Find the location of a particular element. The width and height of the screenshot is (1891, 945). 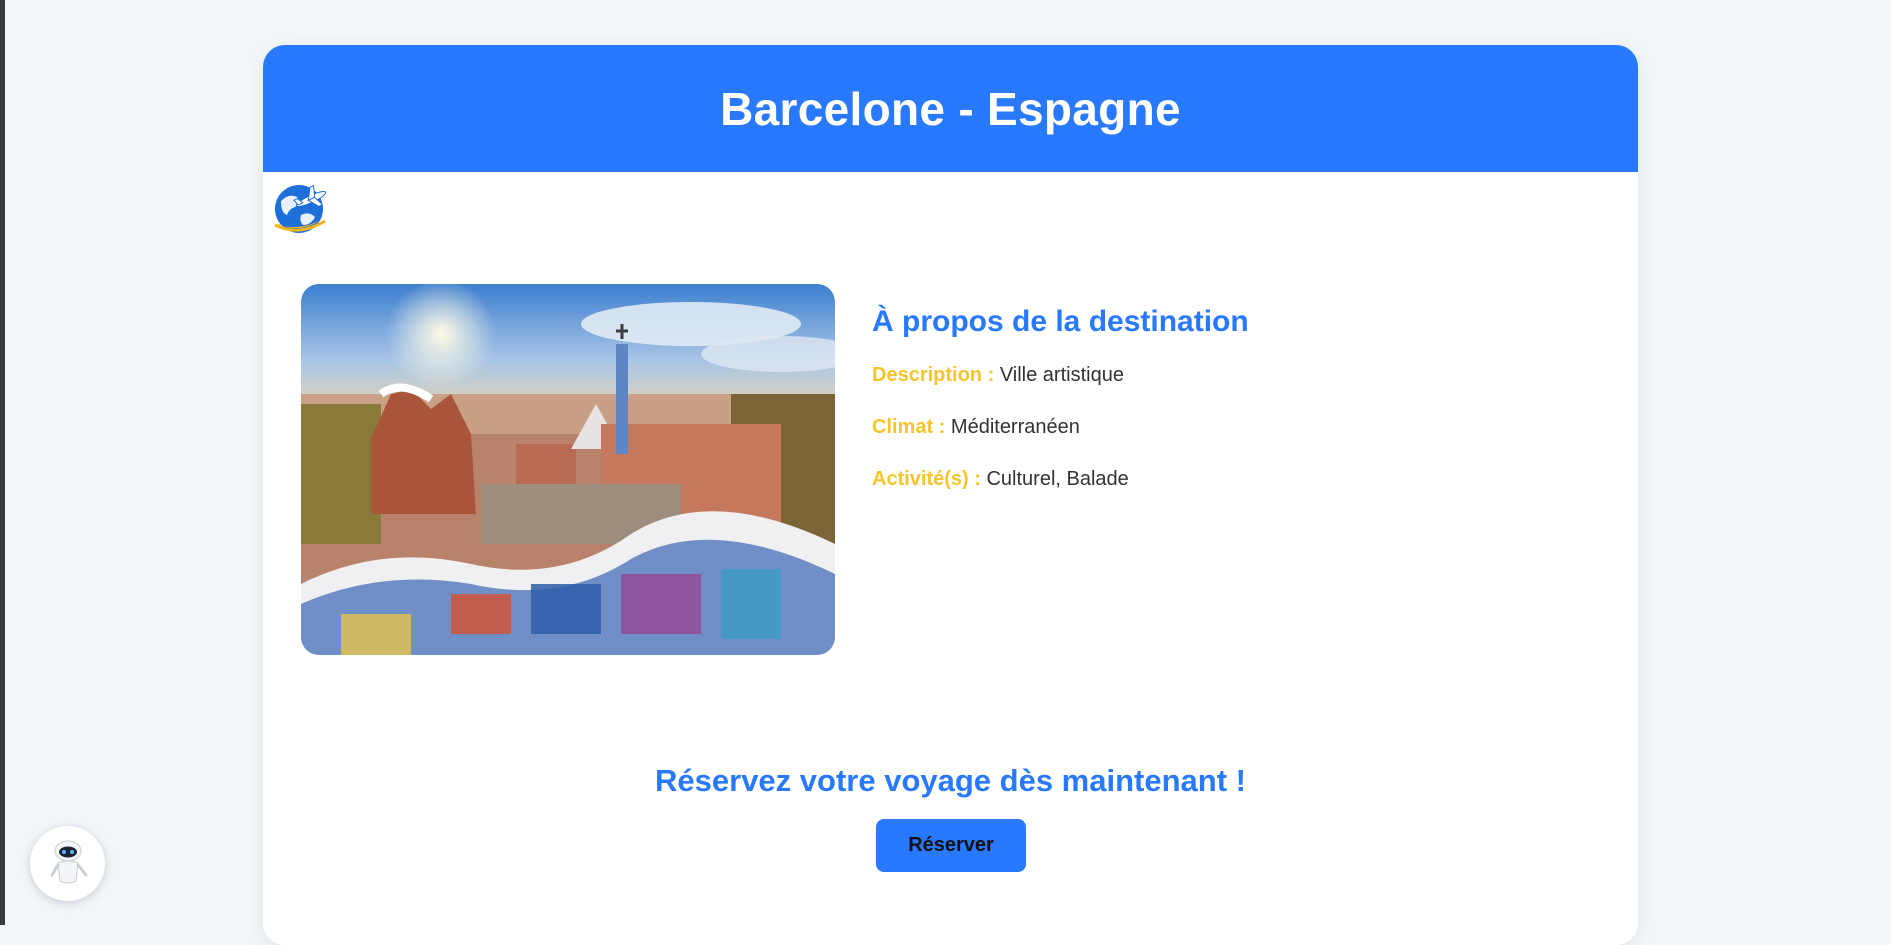

section-title: À propos de la destination is located at coordinates (1060, 321).